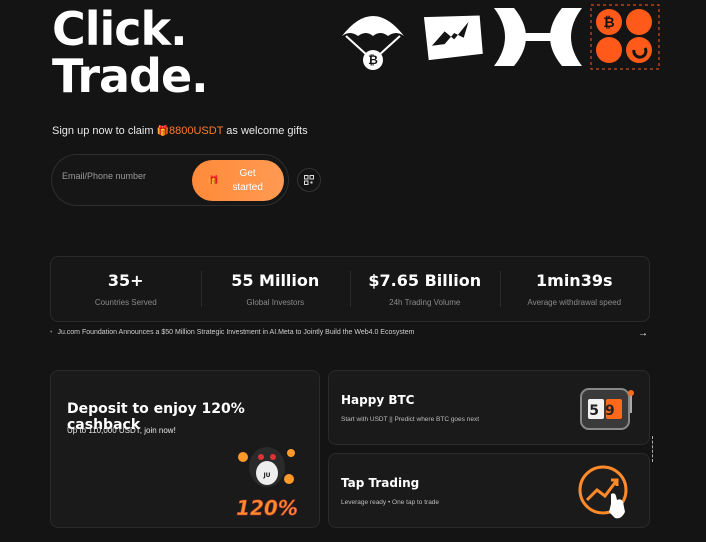  I want to click on arrow-right-icon: →, so click(643, 333).